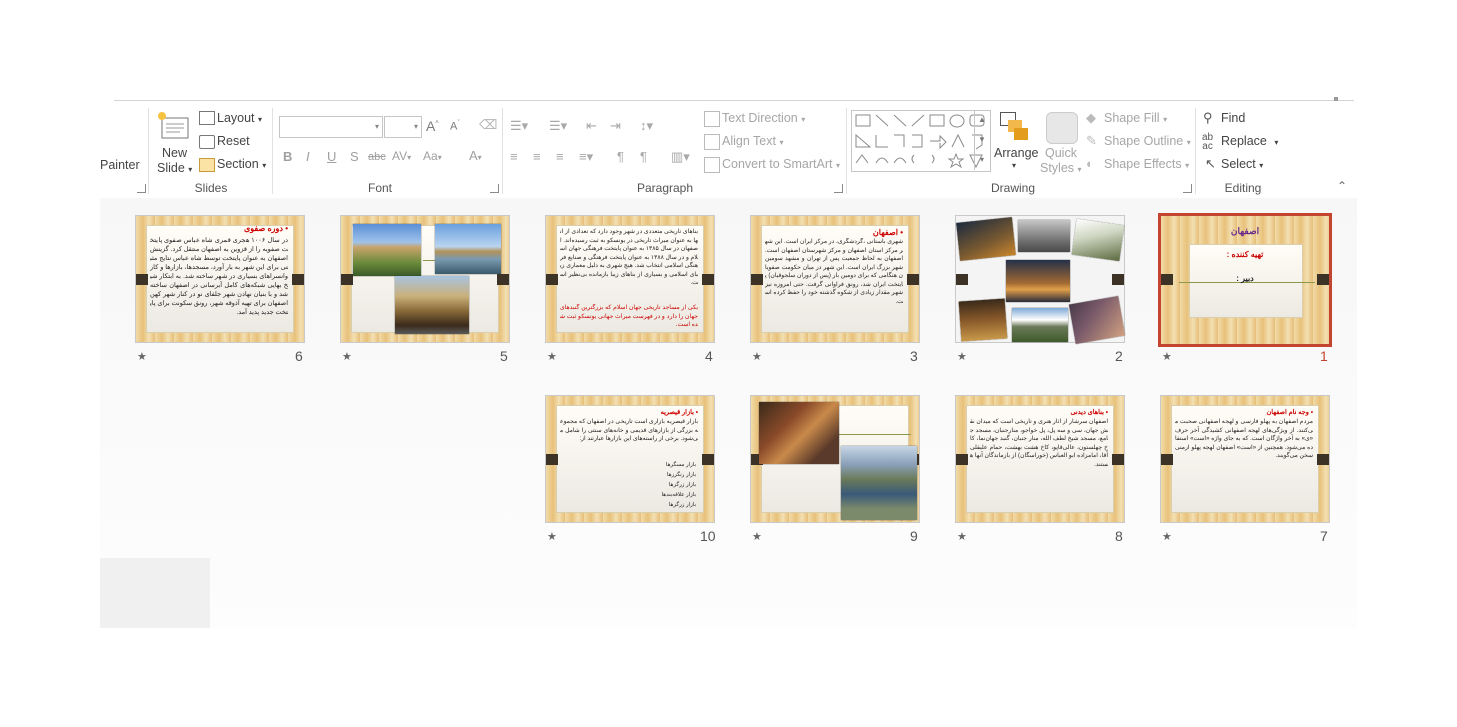  Describe the element at coordinates (1146, 164) in the screenshot. I see `shape-effects-button: Shape Effects ▾` at that location.